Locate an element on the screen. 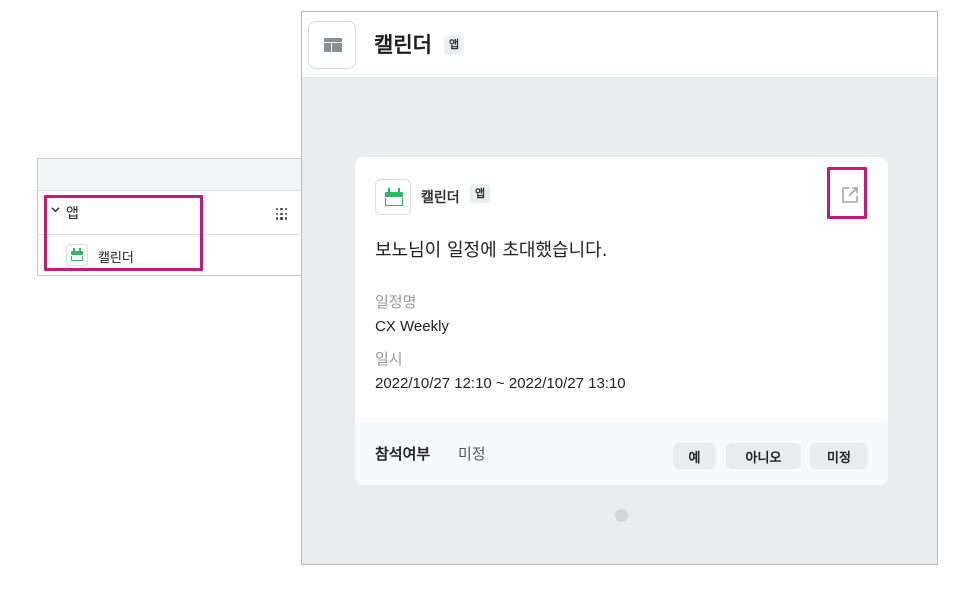 The height and width of the screenshot is (600, 960). sidebar-section-label: 앱 is located at coordinates (72, 214).